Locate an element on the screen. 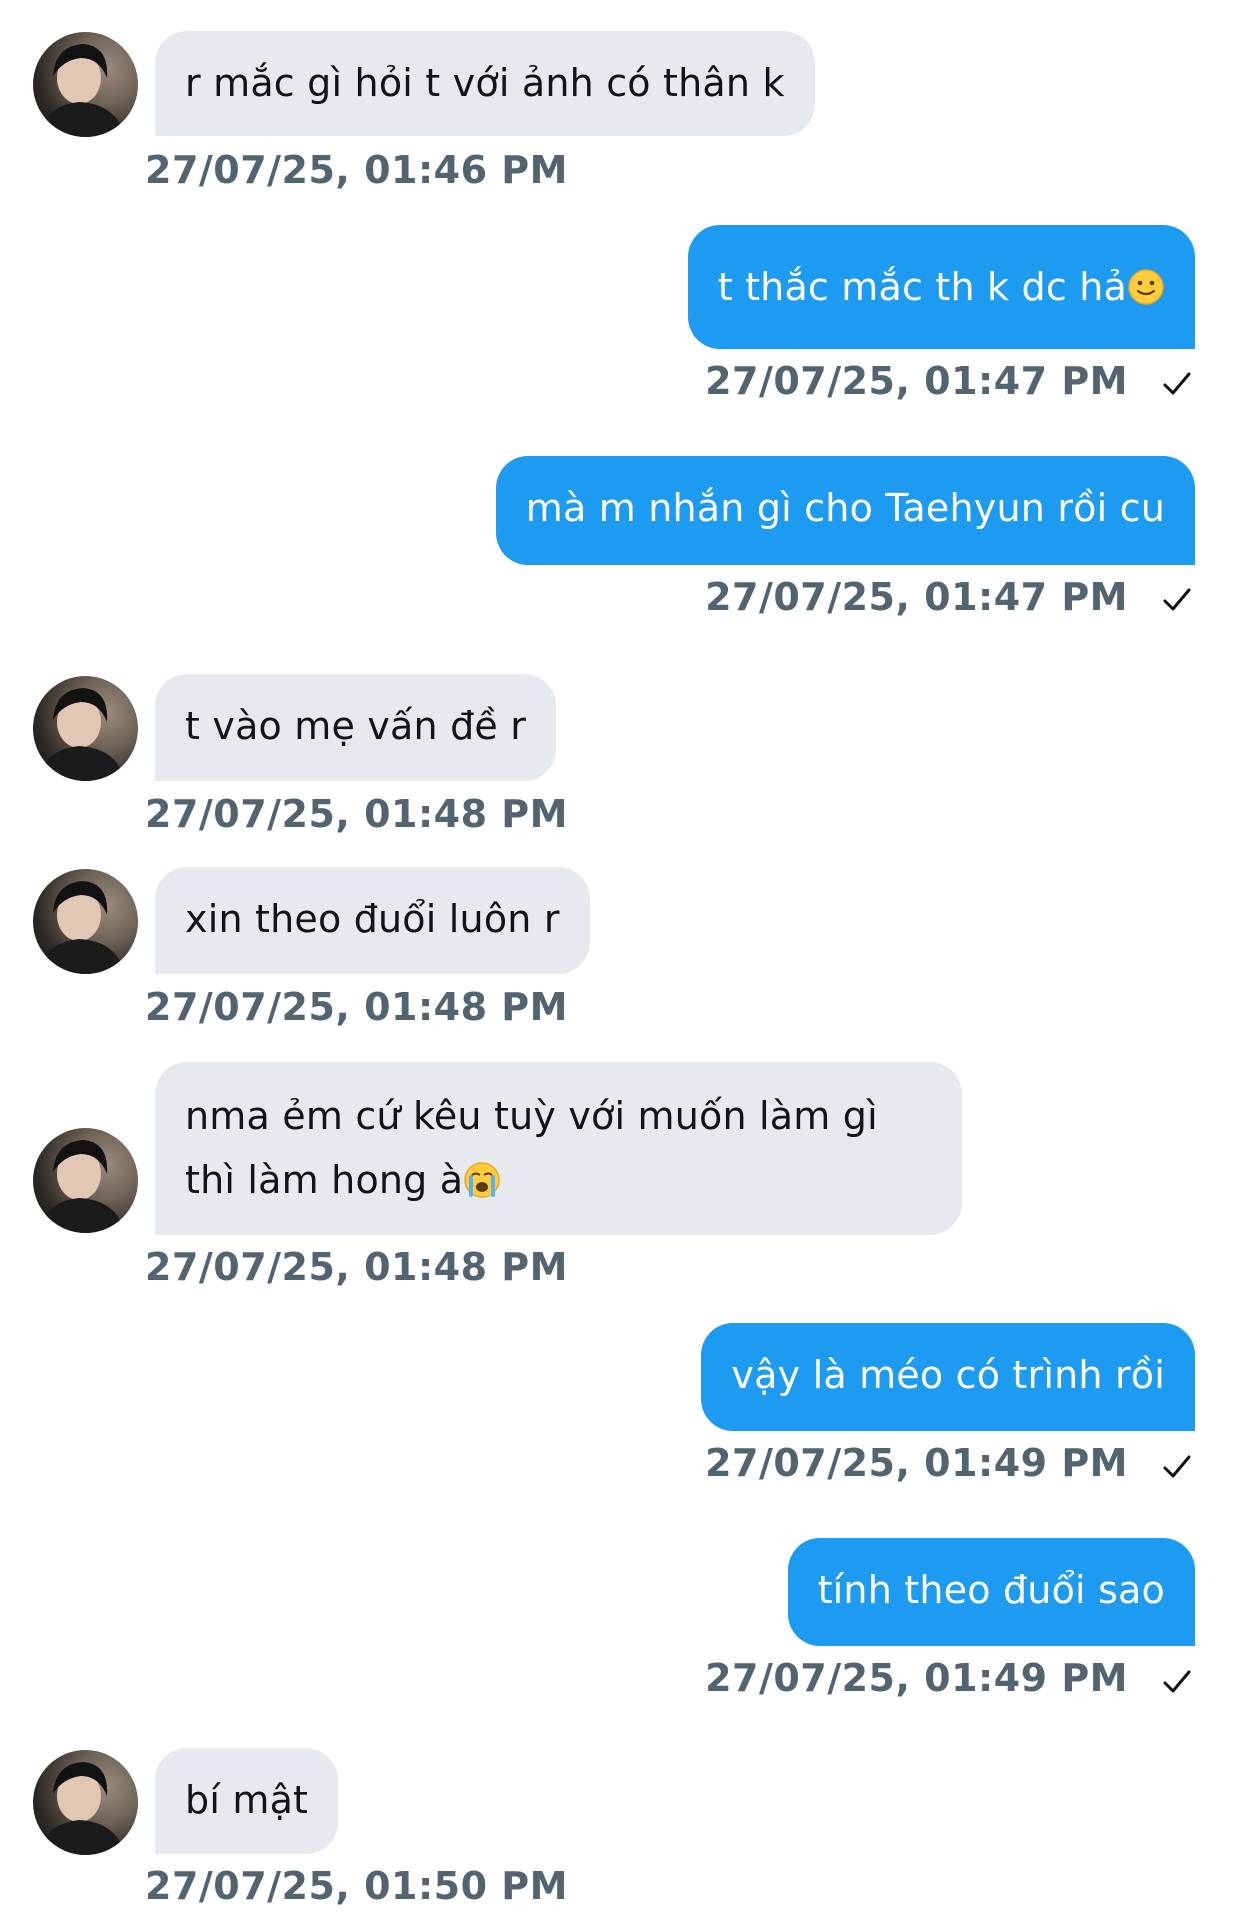  message-bubble: t thắc mắc th k dc hả is located at coordinates (941, 287).